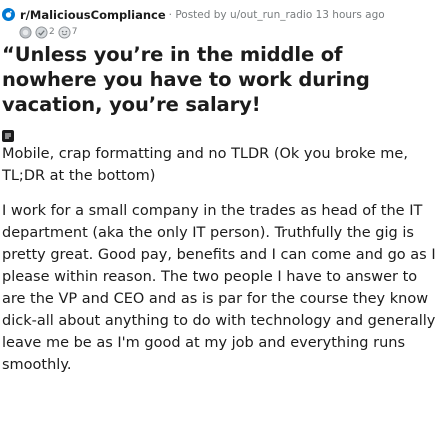 The width and height of the screenshot is (448, 425). I want to click on post-type-row, so click(224, 130).